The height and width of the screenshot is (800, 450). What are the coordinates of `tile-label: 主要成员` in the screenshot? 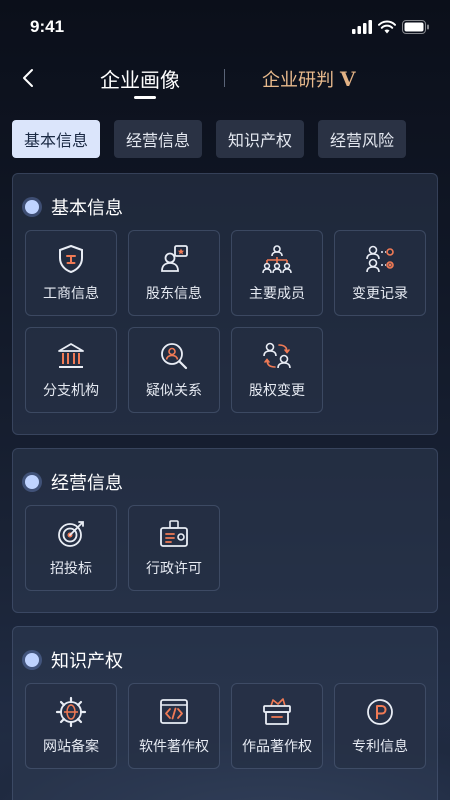 It's located at (277, 294).